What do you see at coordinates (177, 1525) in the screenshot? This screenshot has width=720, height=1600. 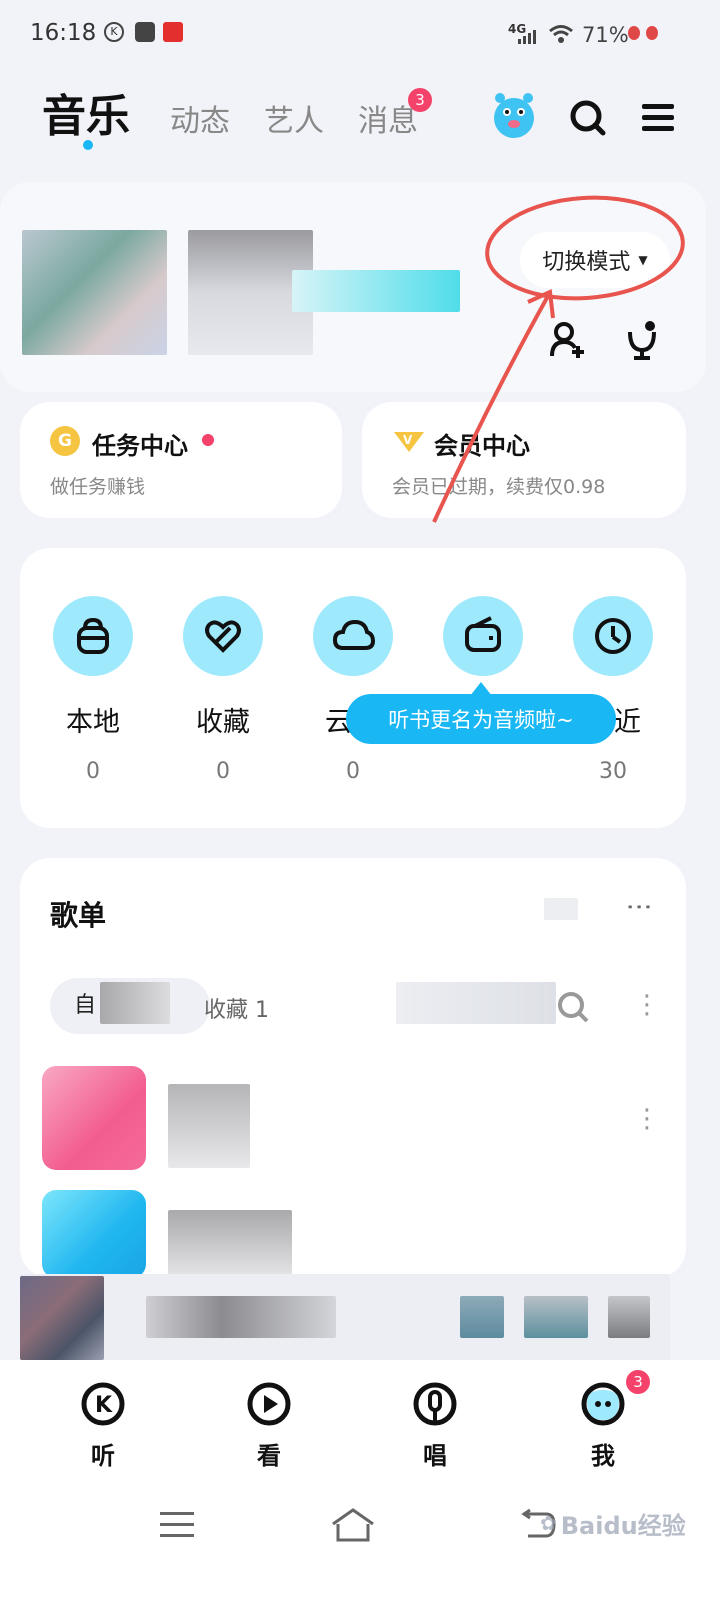 I see `recent-apps-icon` at bounding box center [177, 1525].